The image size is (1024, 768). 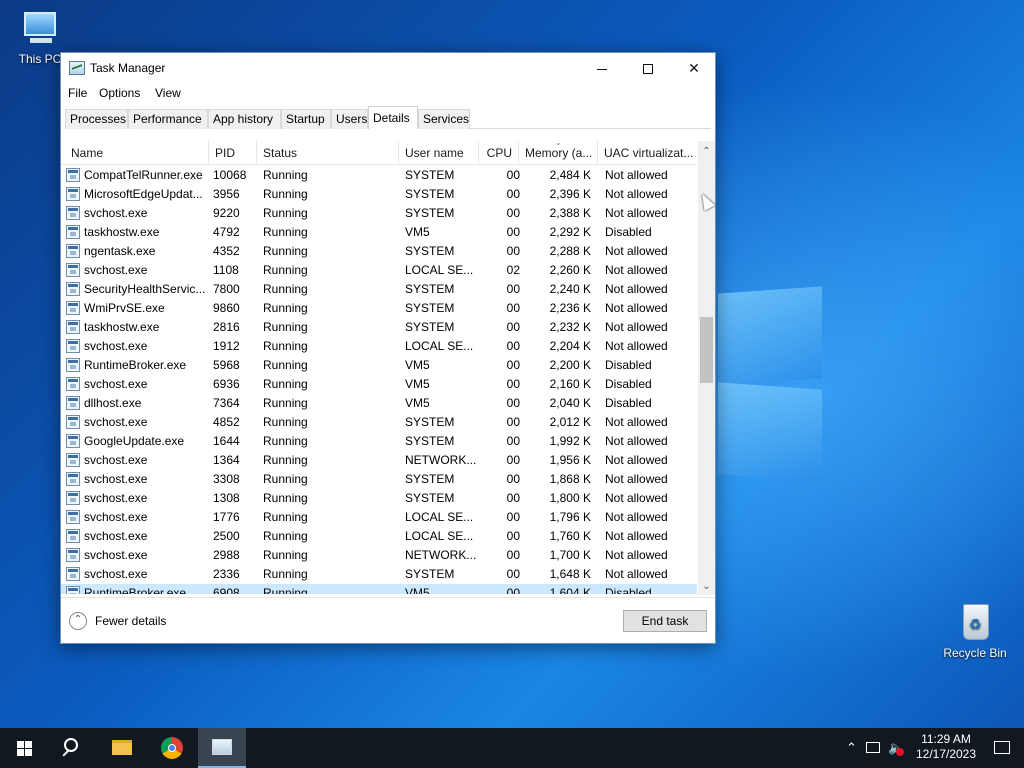 What do you see at coordinates (388, 68) in the screenshot?
I see `title-bar: Task Manager ✕` at bounding box center [388, 68].